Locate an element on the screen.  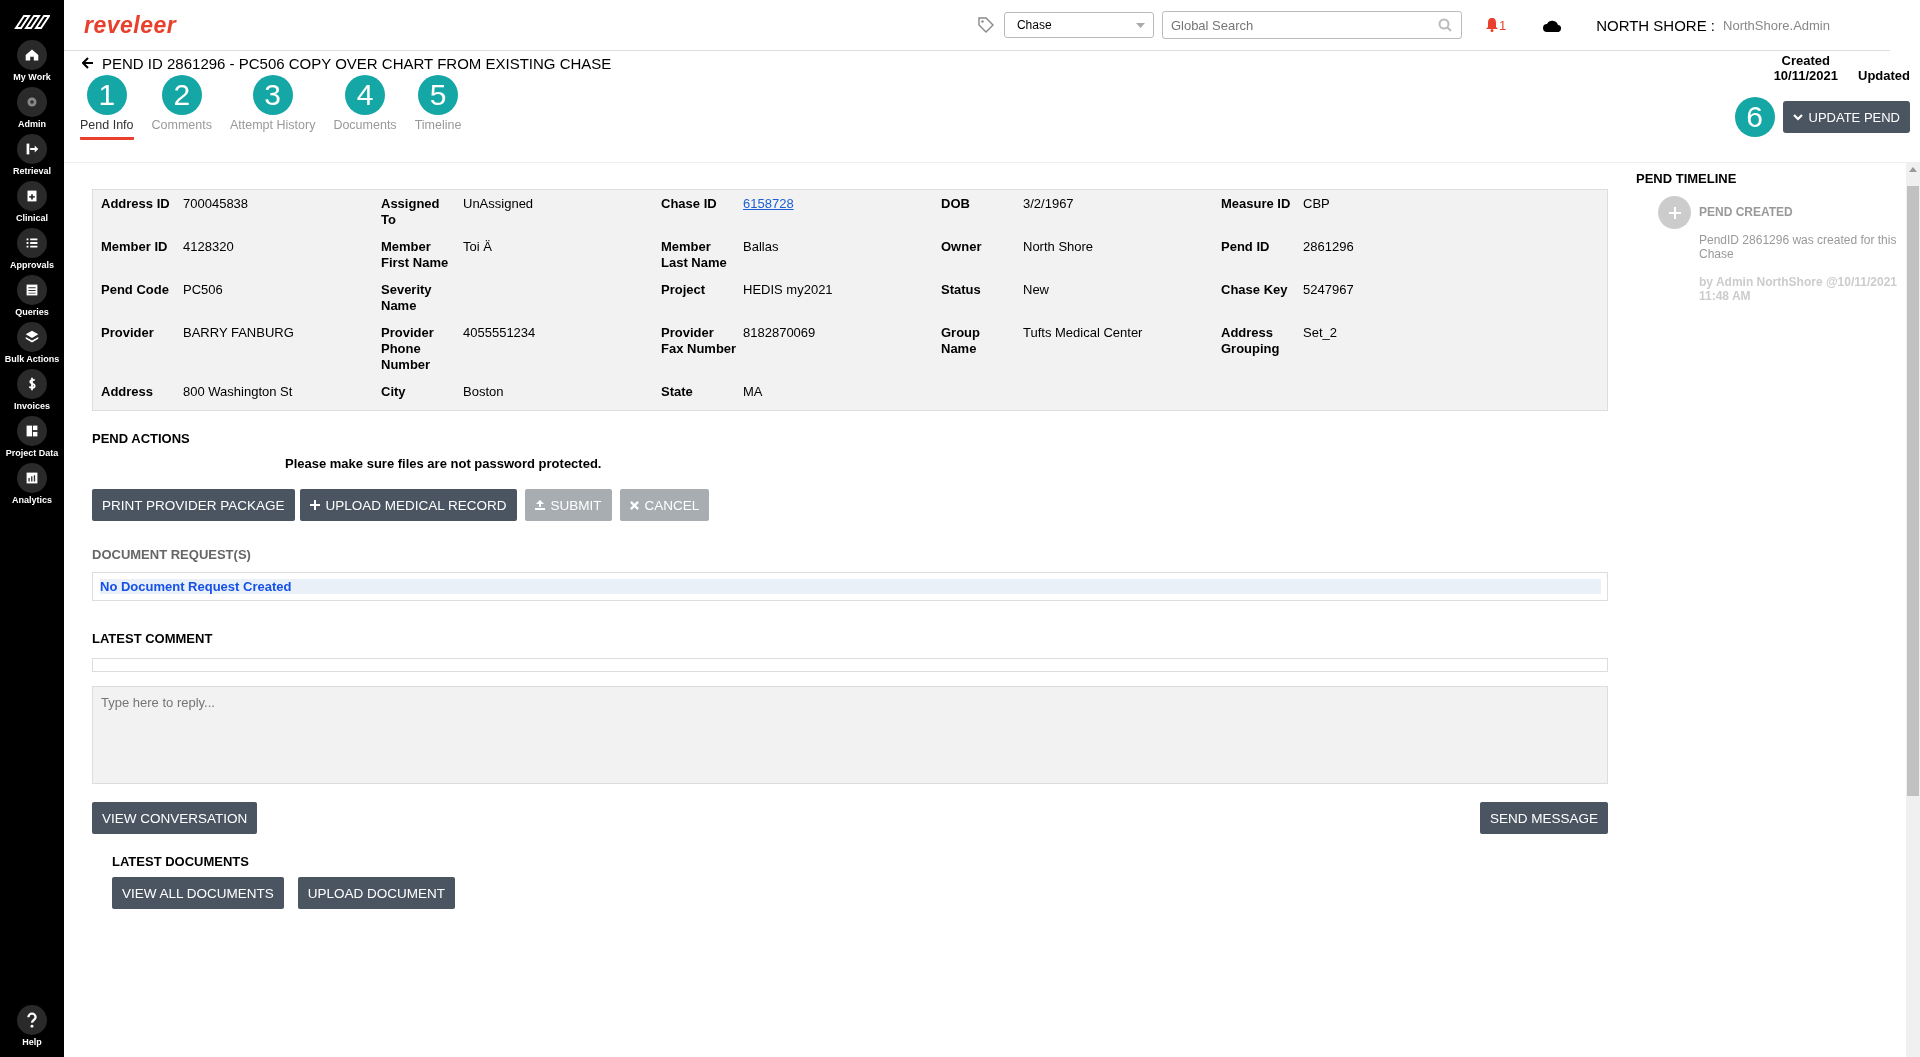
field-label: Member First Name is located at coordinates (415, 255).